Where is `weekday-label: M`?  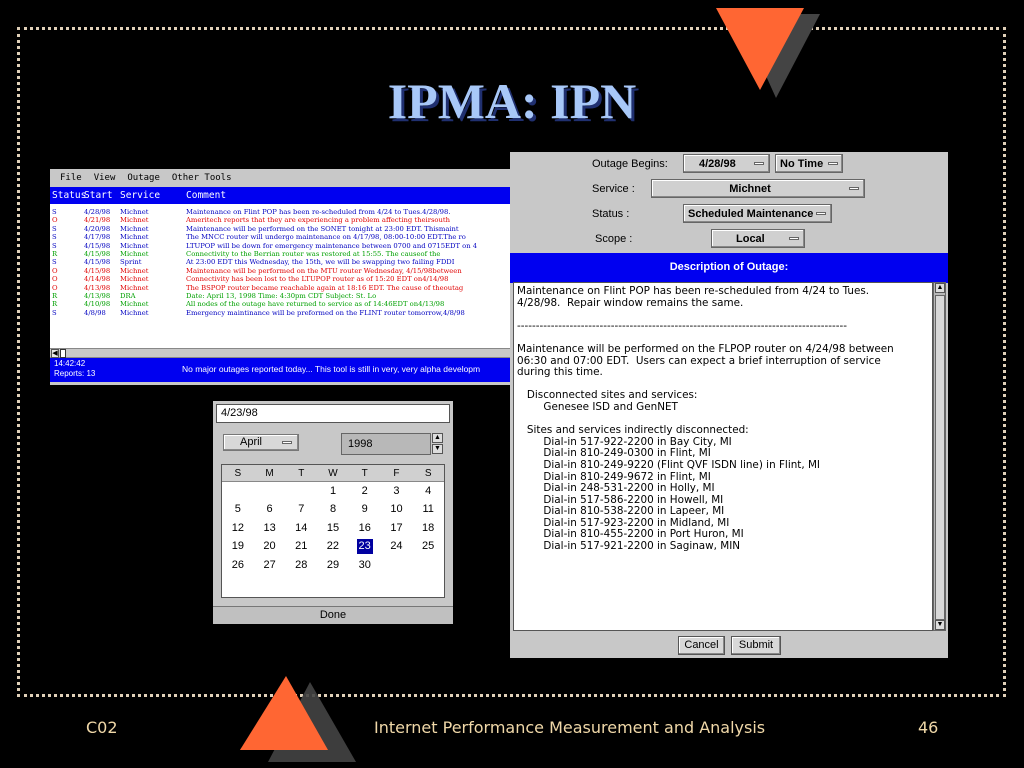
weekday-label: M is located at coordinates (269, 473).